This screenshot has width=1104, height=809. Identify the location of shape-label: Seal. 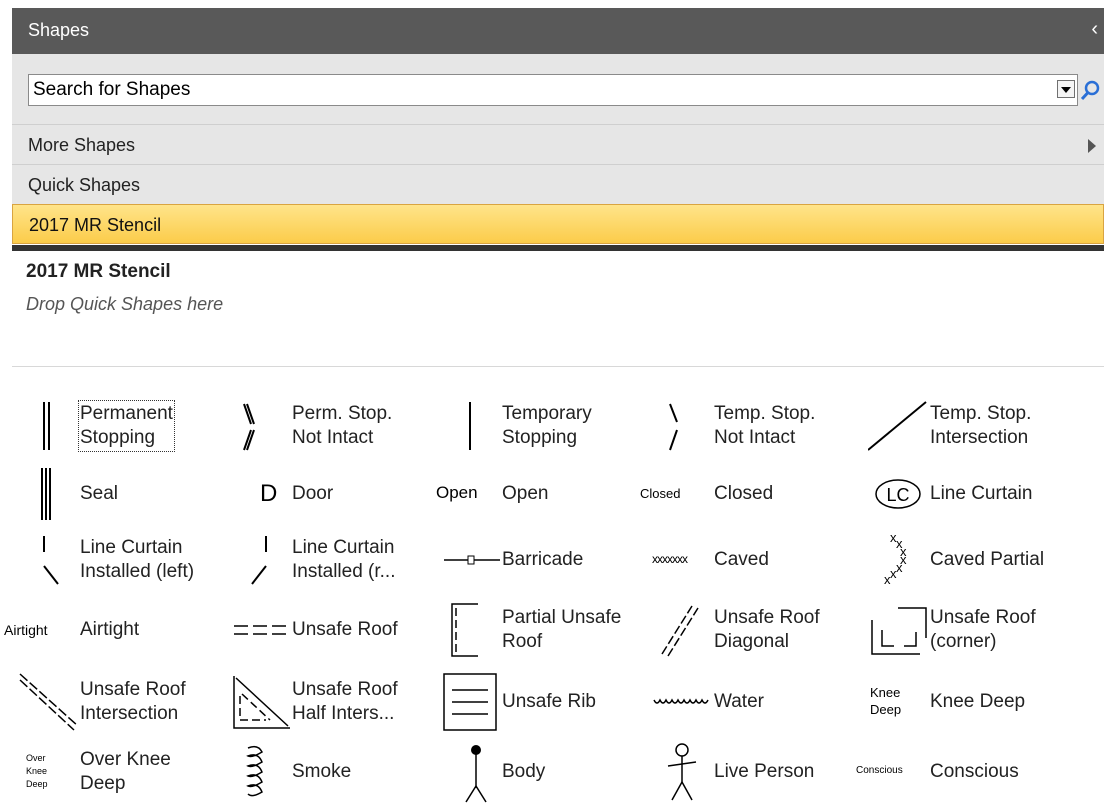
(99, 493).